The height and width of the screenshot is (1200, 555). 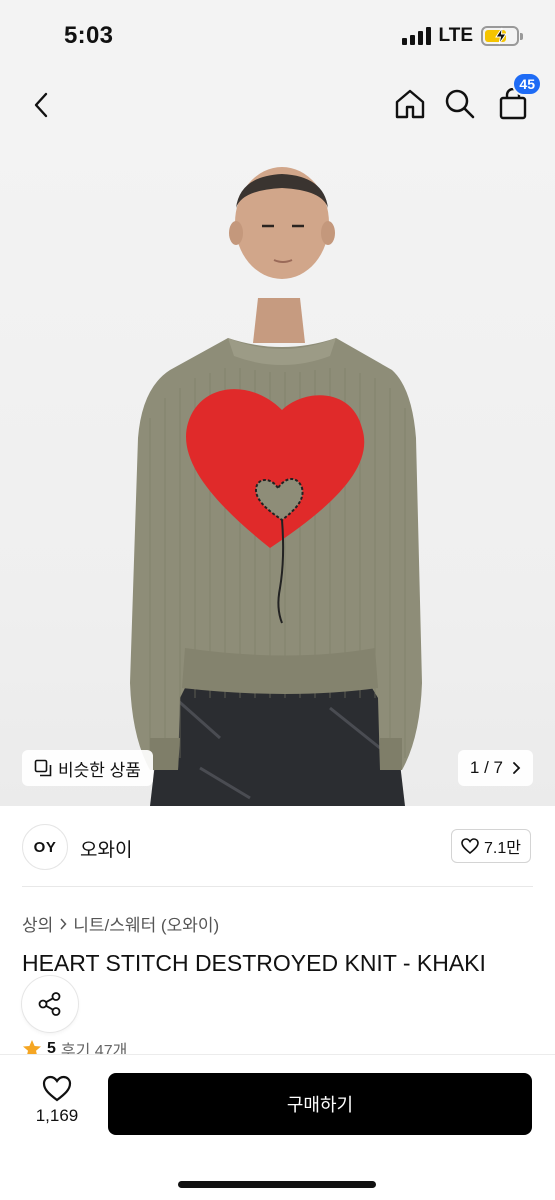 I want to click on top-nav: 45, so click(x=277, y=105).